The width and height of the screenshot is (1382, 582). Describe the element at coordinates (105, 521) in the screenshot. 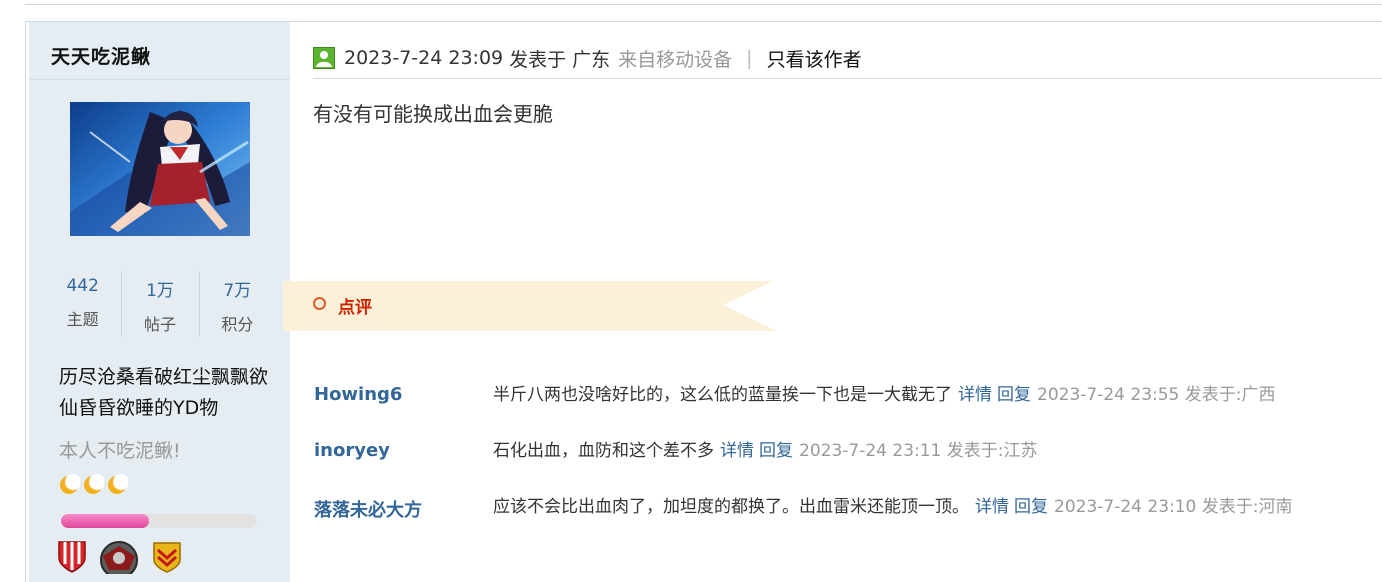

I see `level-progress-fill` at that location.